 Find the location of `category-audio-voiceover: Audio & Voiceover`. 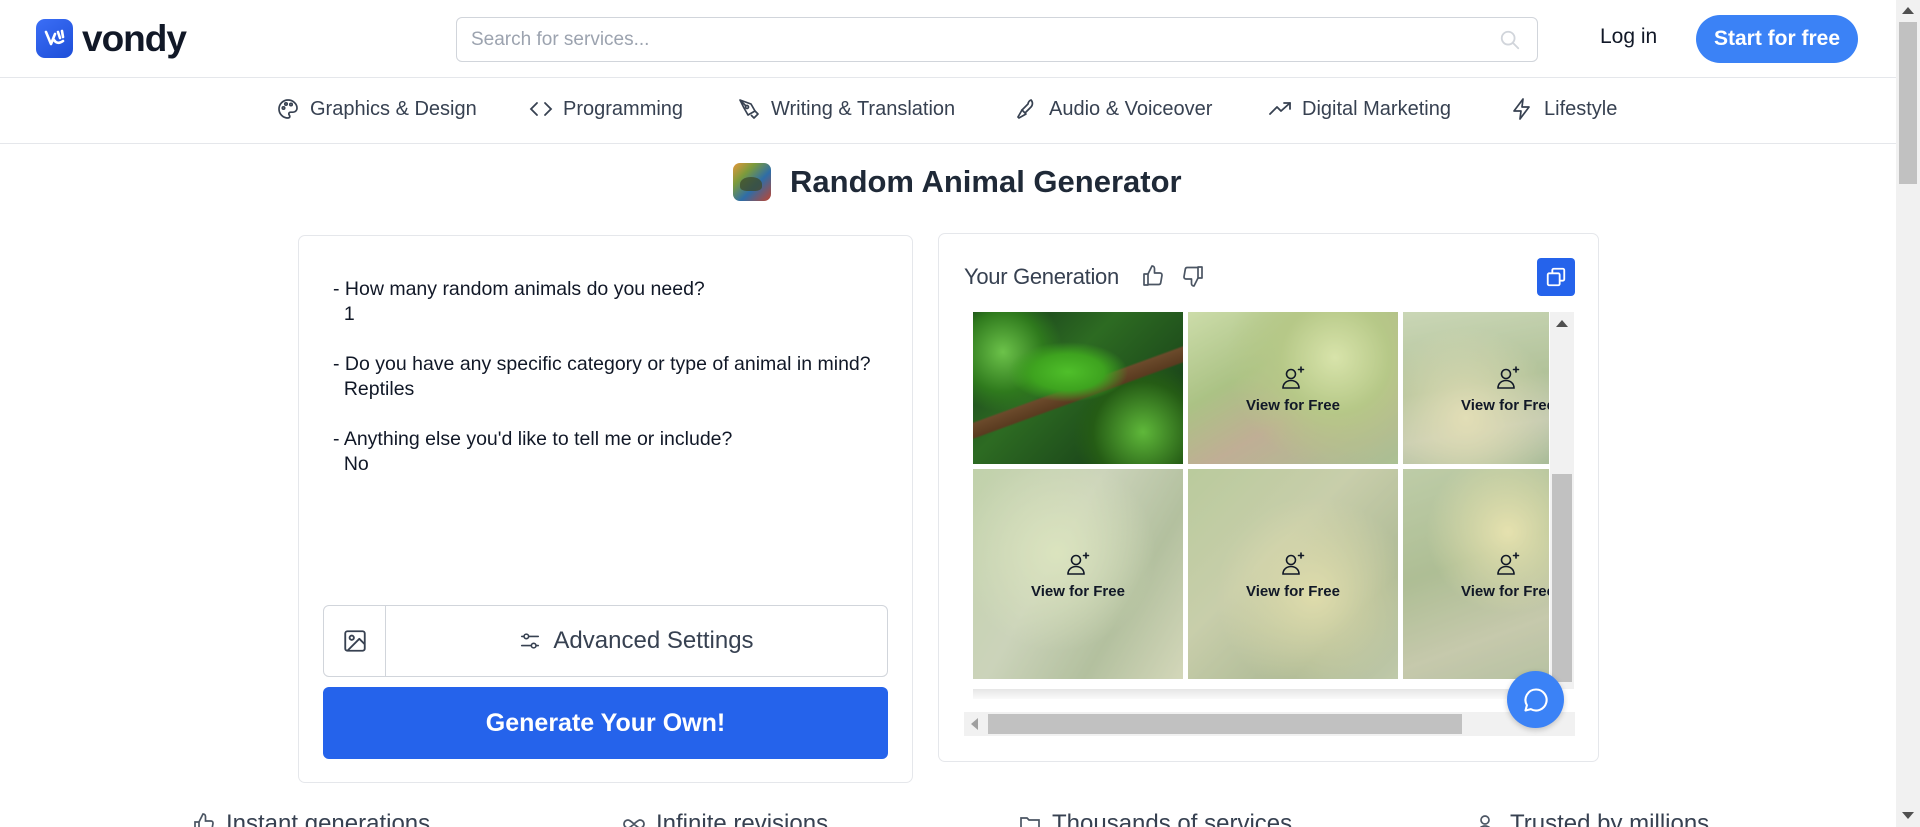

category-audio-voiceover: Audio & Voiceover is located at coordinates (1113, 109).